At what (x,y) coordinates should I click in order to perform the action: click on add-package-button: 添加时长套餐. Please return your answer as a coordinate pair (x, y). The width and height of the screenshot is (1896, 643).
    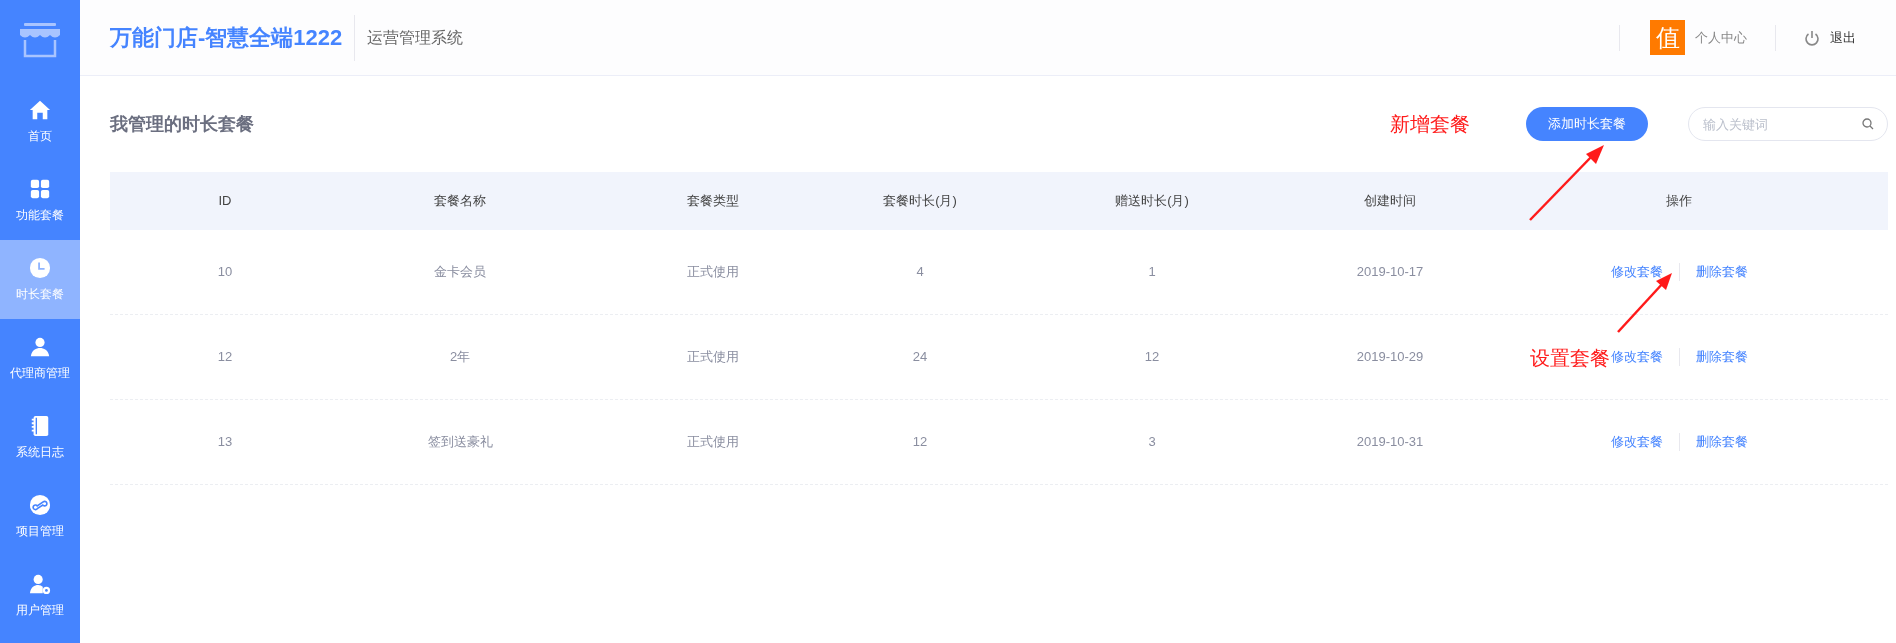
    Looking at the image, I should click on (1587, 124).